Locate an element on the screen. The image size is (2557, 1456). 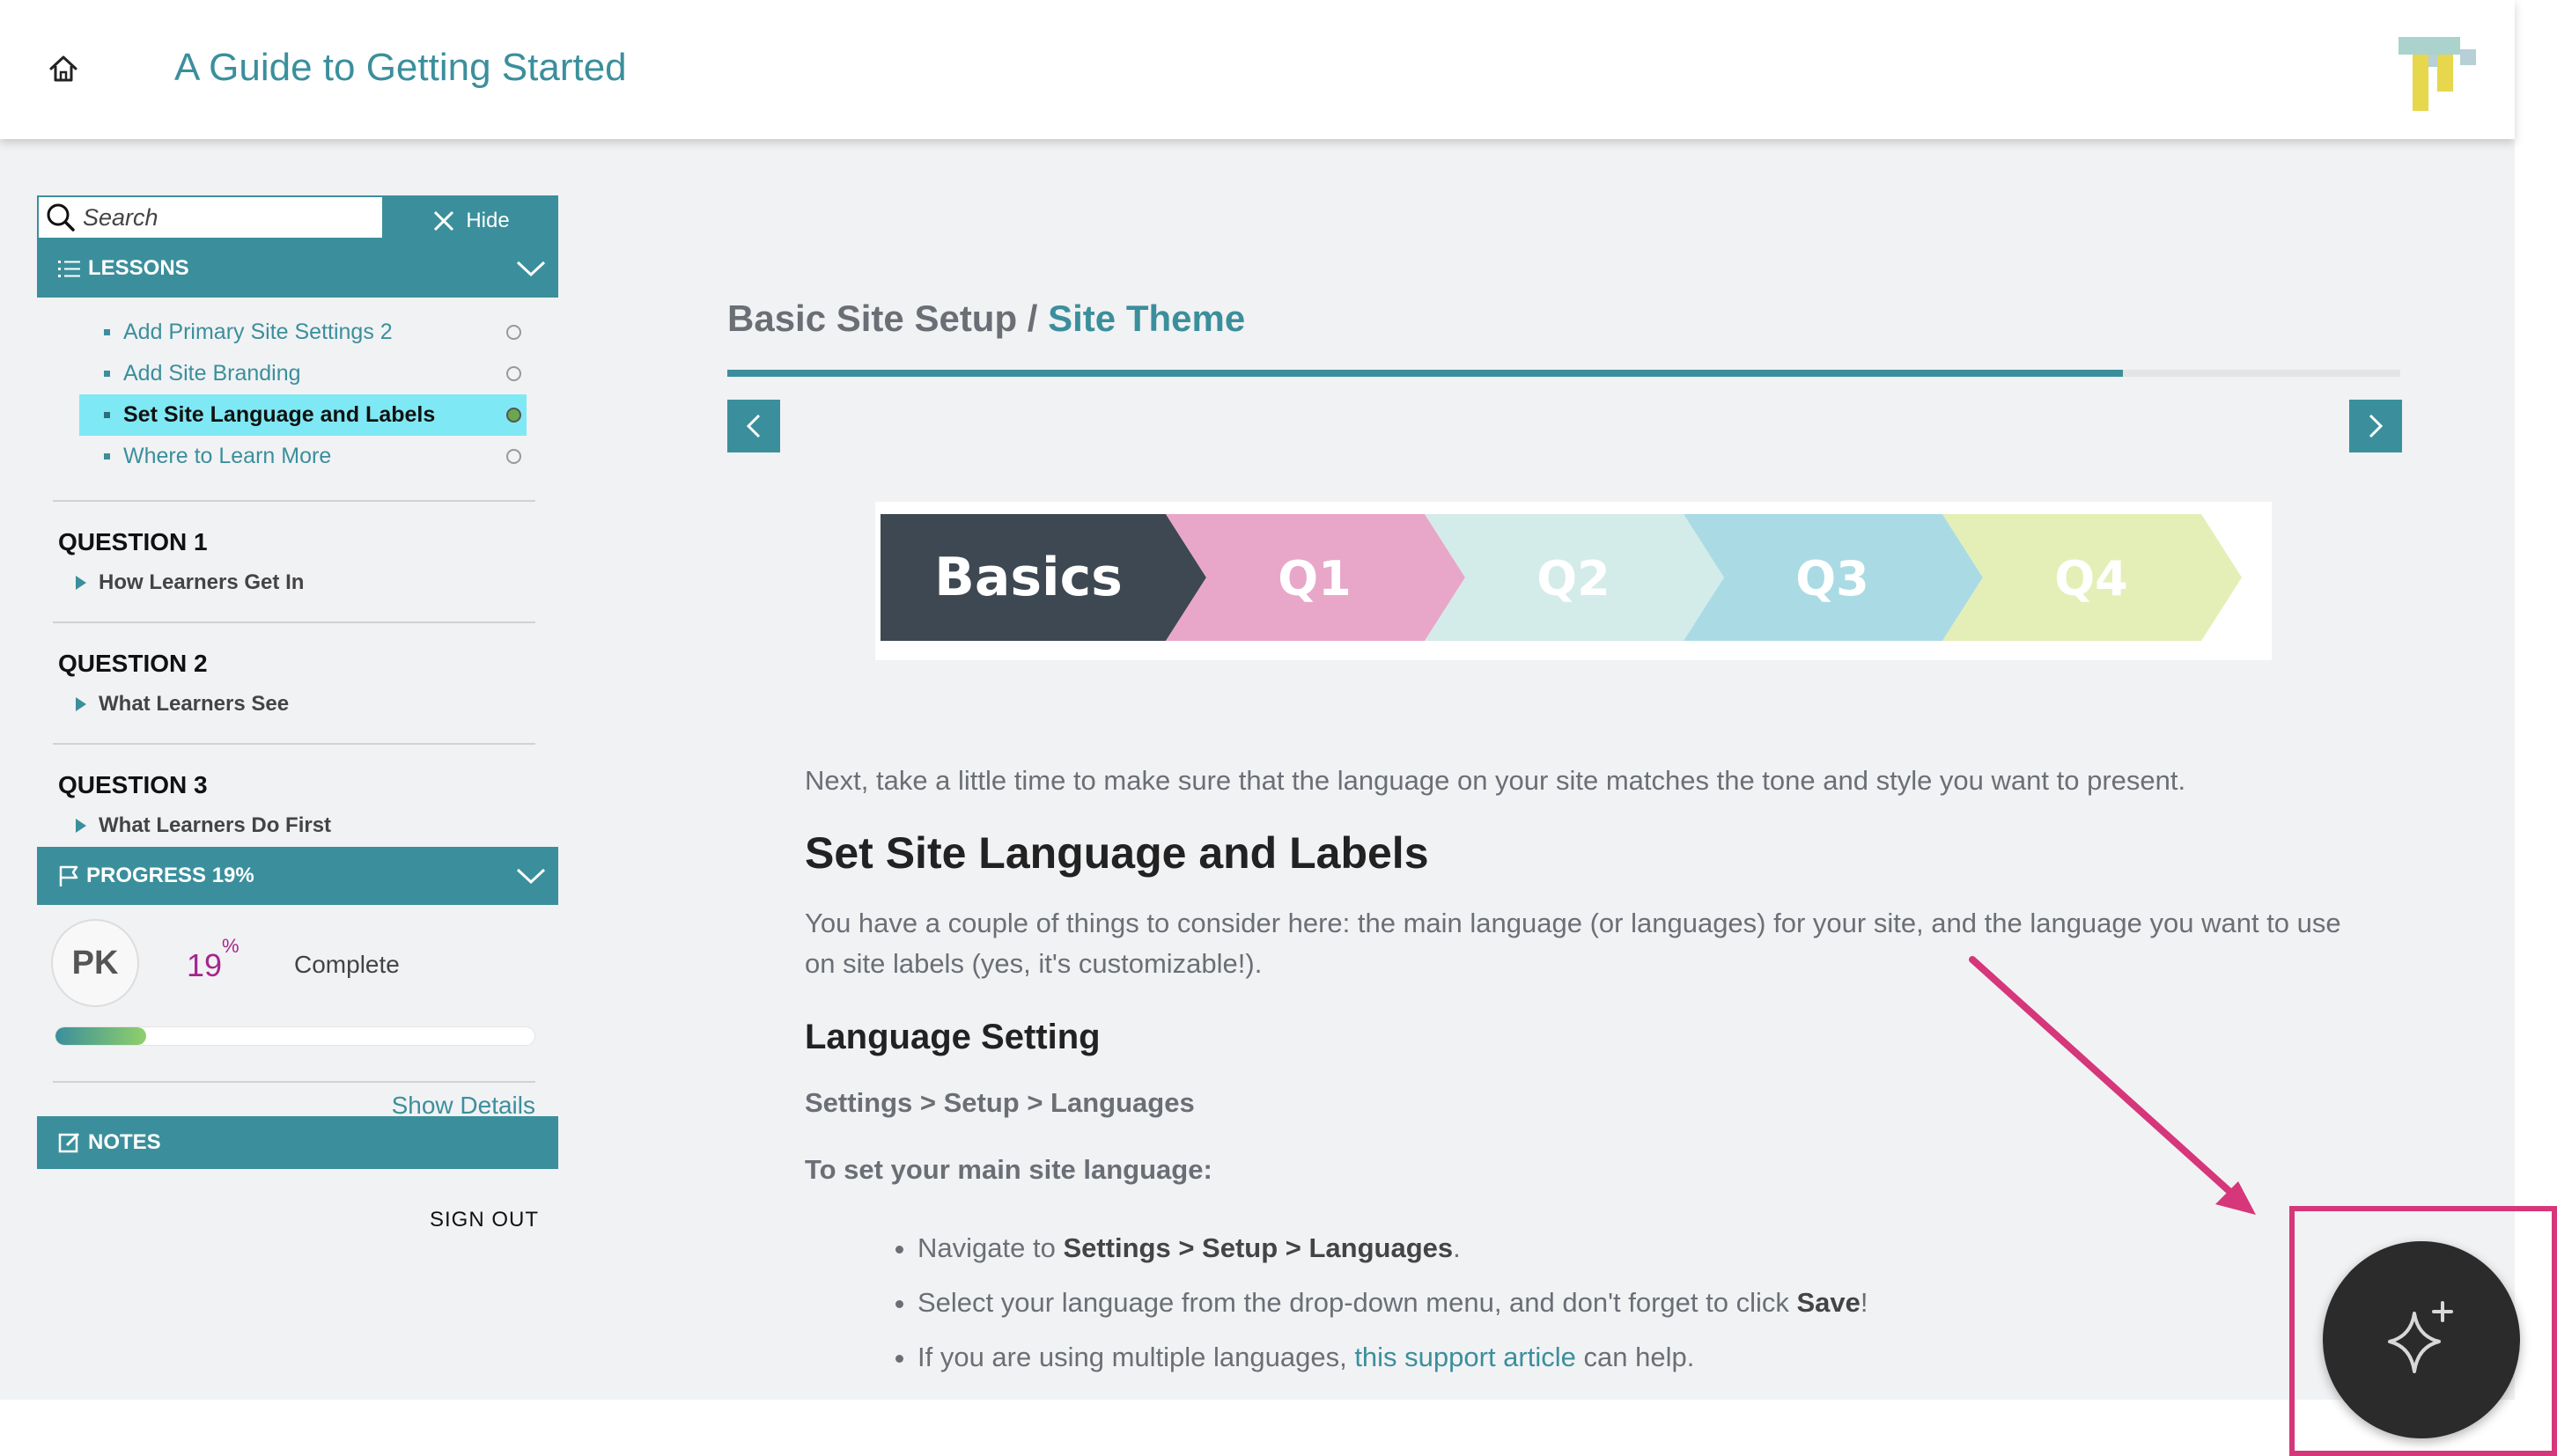
lesson-item: Add Primary Site Settings 2 is located at coordinates (303, 332).